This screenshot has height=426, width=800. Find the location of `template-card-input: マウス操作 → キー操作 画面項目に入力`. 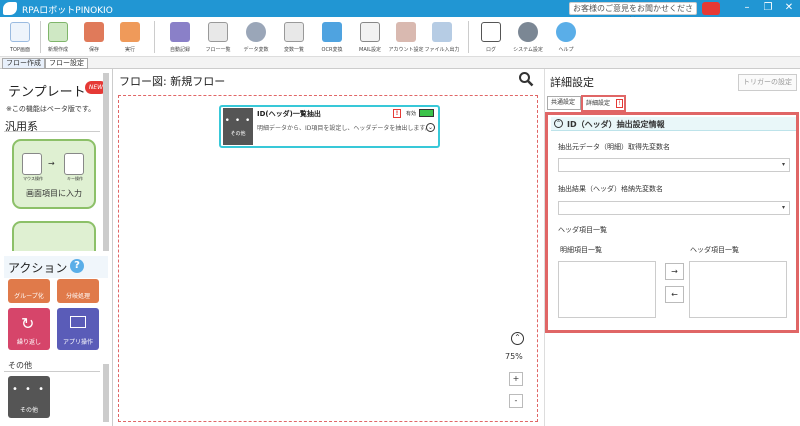

template-card-input: マウス操作 → キー操作 画面項目に入力 is located at coordinates (54, 174).